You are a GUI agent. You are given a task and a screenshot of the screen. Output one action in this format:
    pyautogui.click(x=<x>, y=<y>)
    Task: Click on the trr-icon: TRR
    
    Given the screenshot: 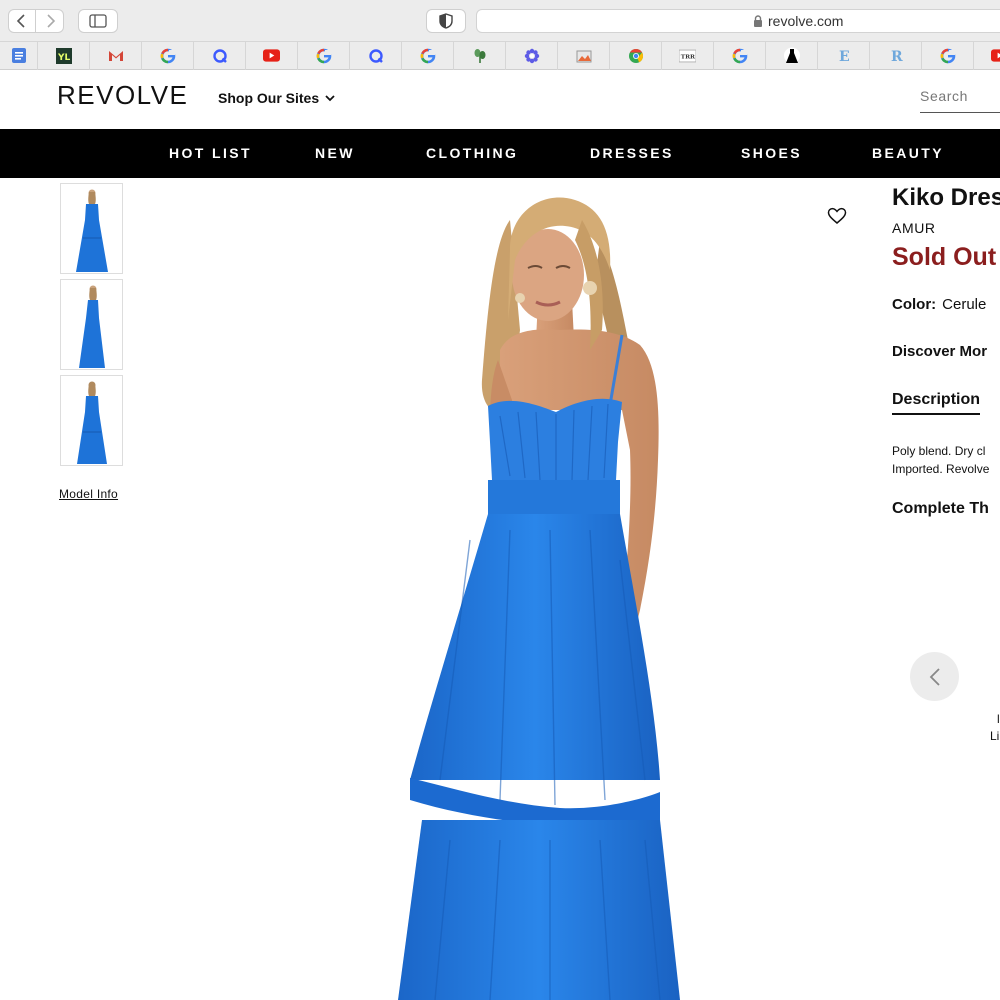 What is the action you would take?
    pyautogui.click(x=687, y=55)
    